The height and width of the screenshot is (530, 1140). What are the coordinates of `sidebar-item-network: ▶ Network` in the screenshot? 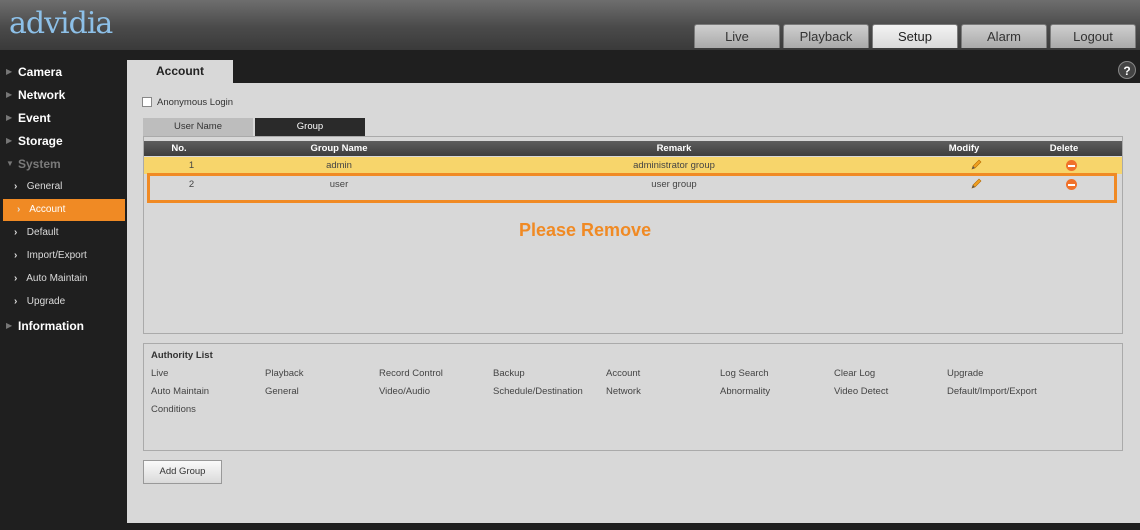 It's located at (63, 95).